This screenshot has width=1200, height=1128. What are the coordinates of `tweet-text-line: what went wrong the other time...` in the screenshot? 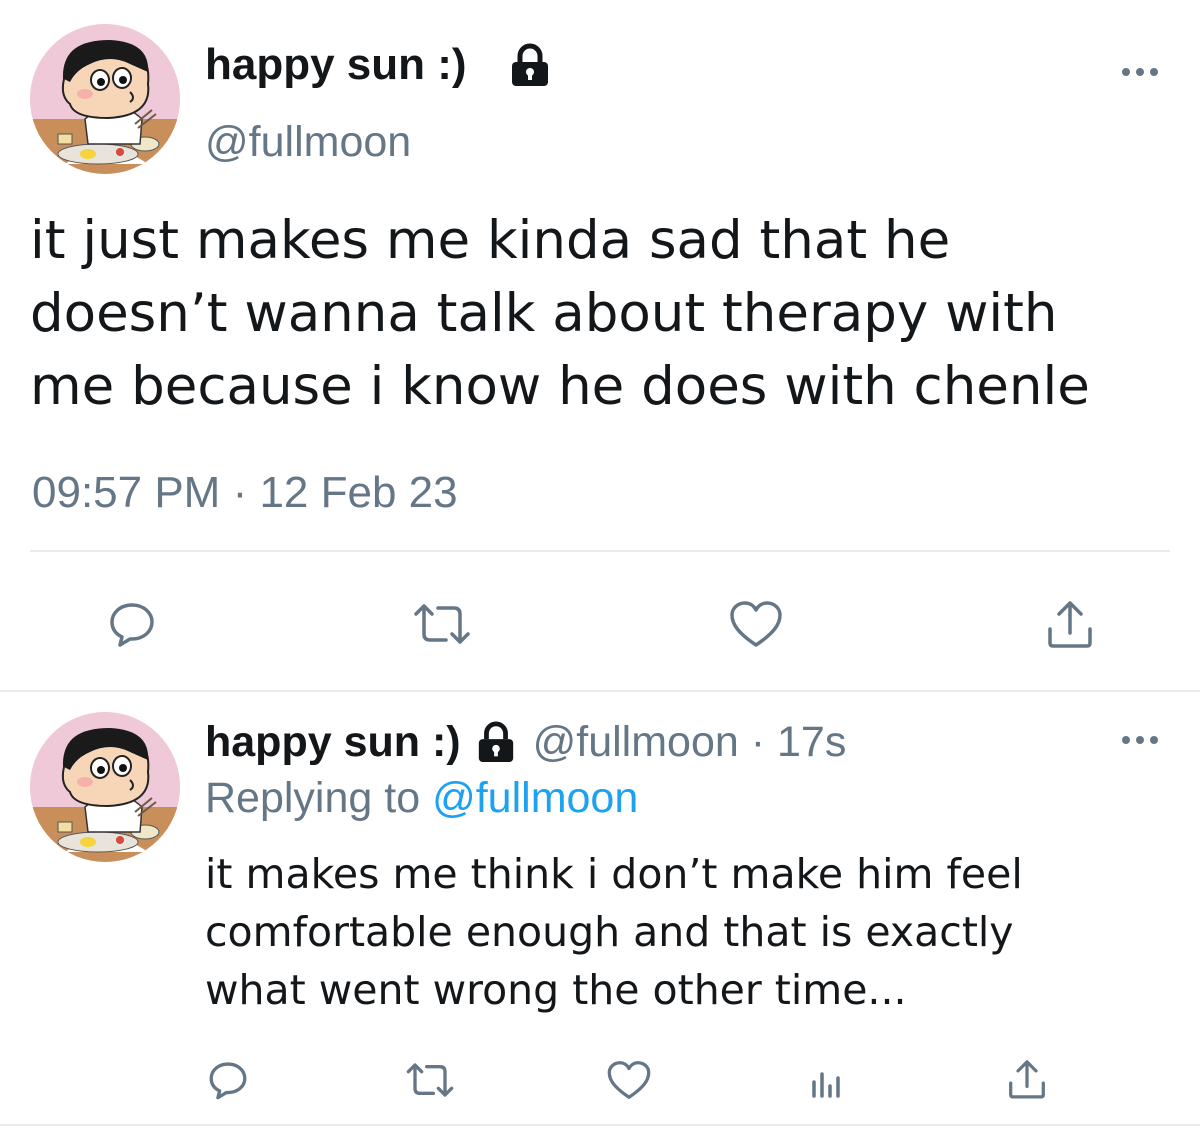 It's located at (556, 990).